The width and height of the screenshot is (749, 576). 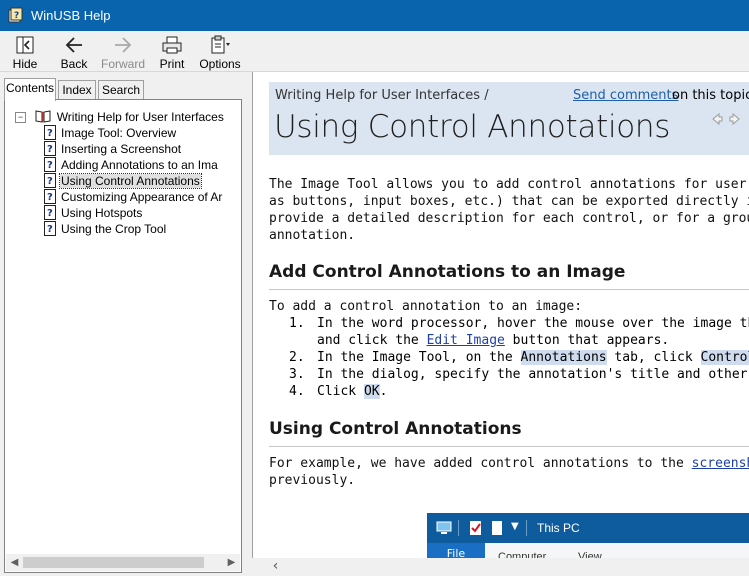 What do you see at coordinates (140, 117) in the screenshot?
I see `tree-root-label: Writing Help for User Interfaces` at bounding box center [140, 117].